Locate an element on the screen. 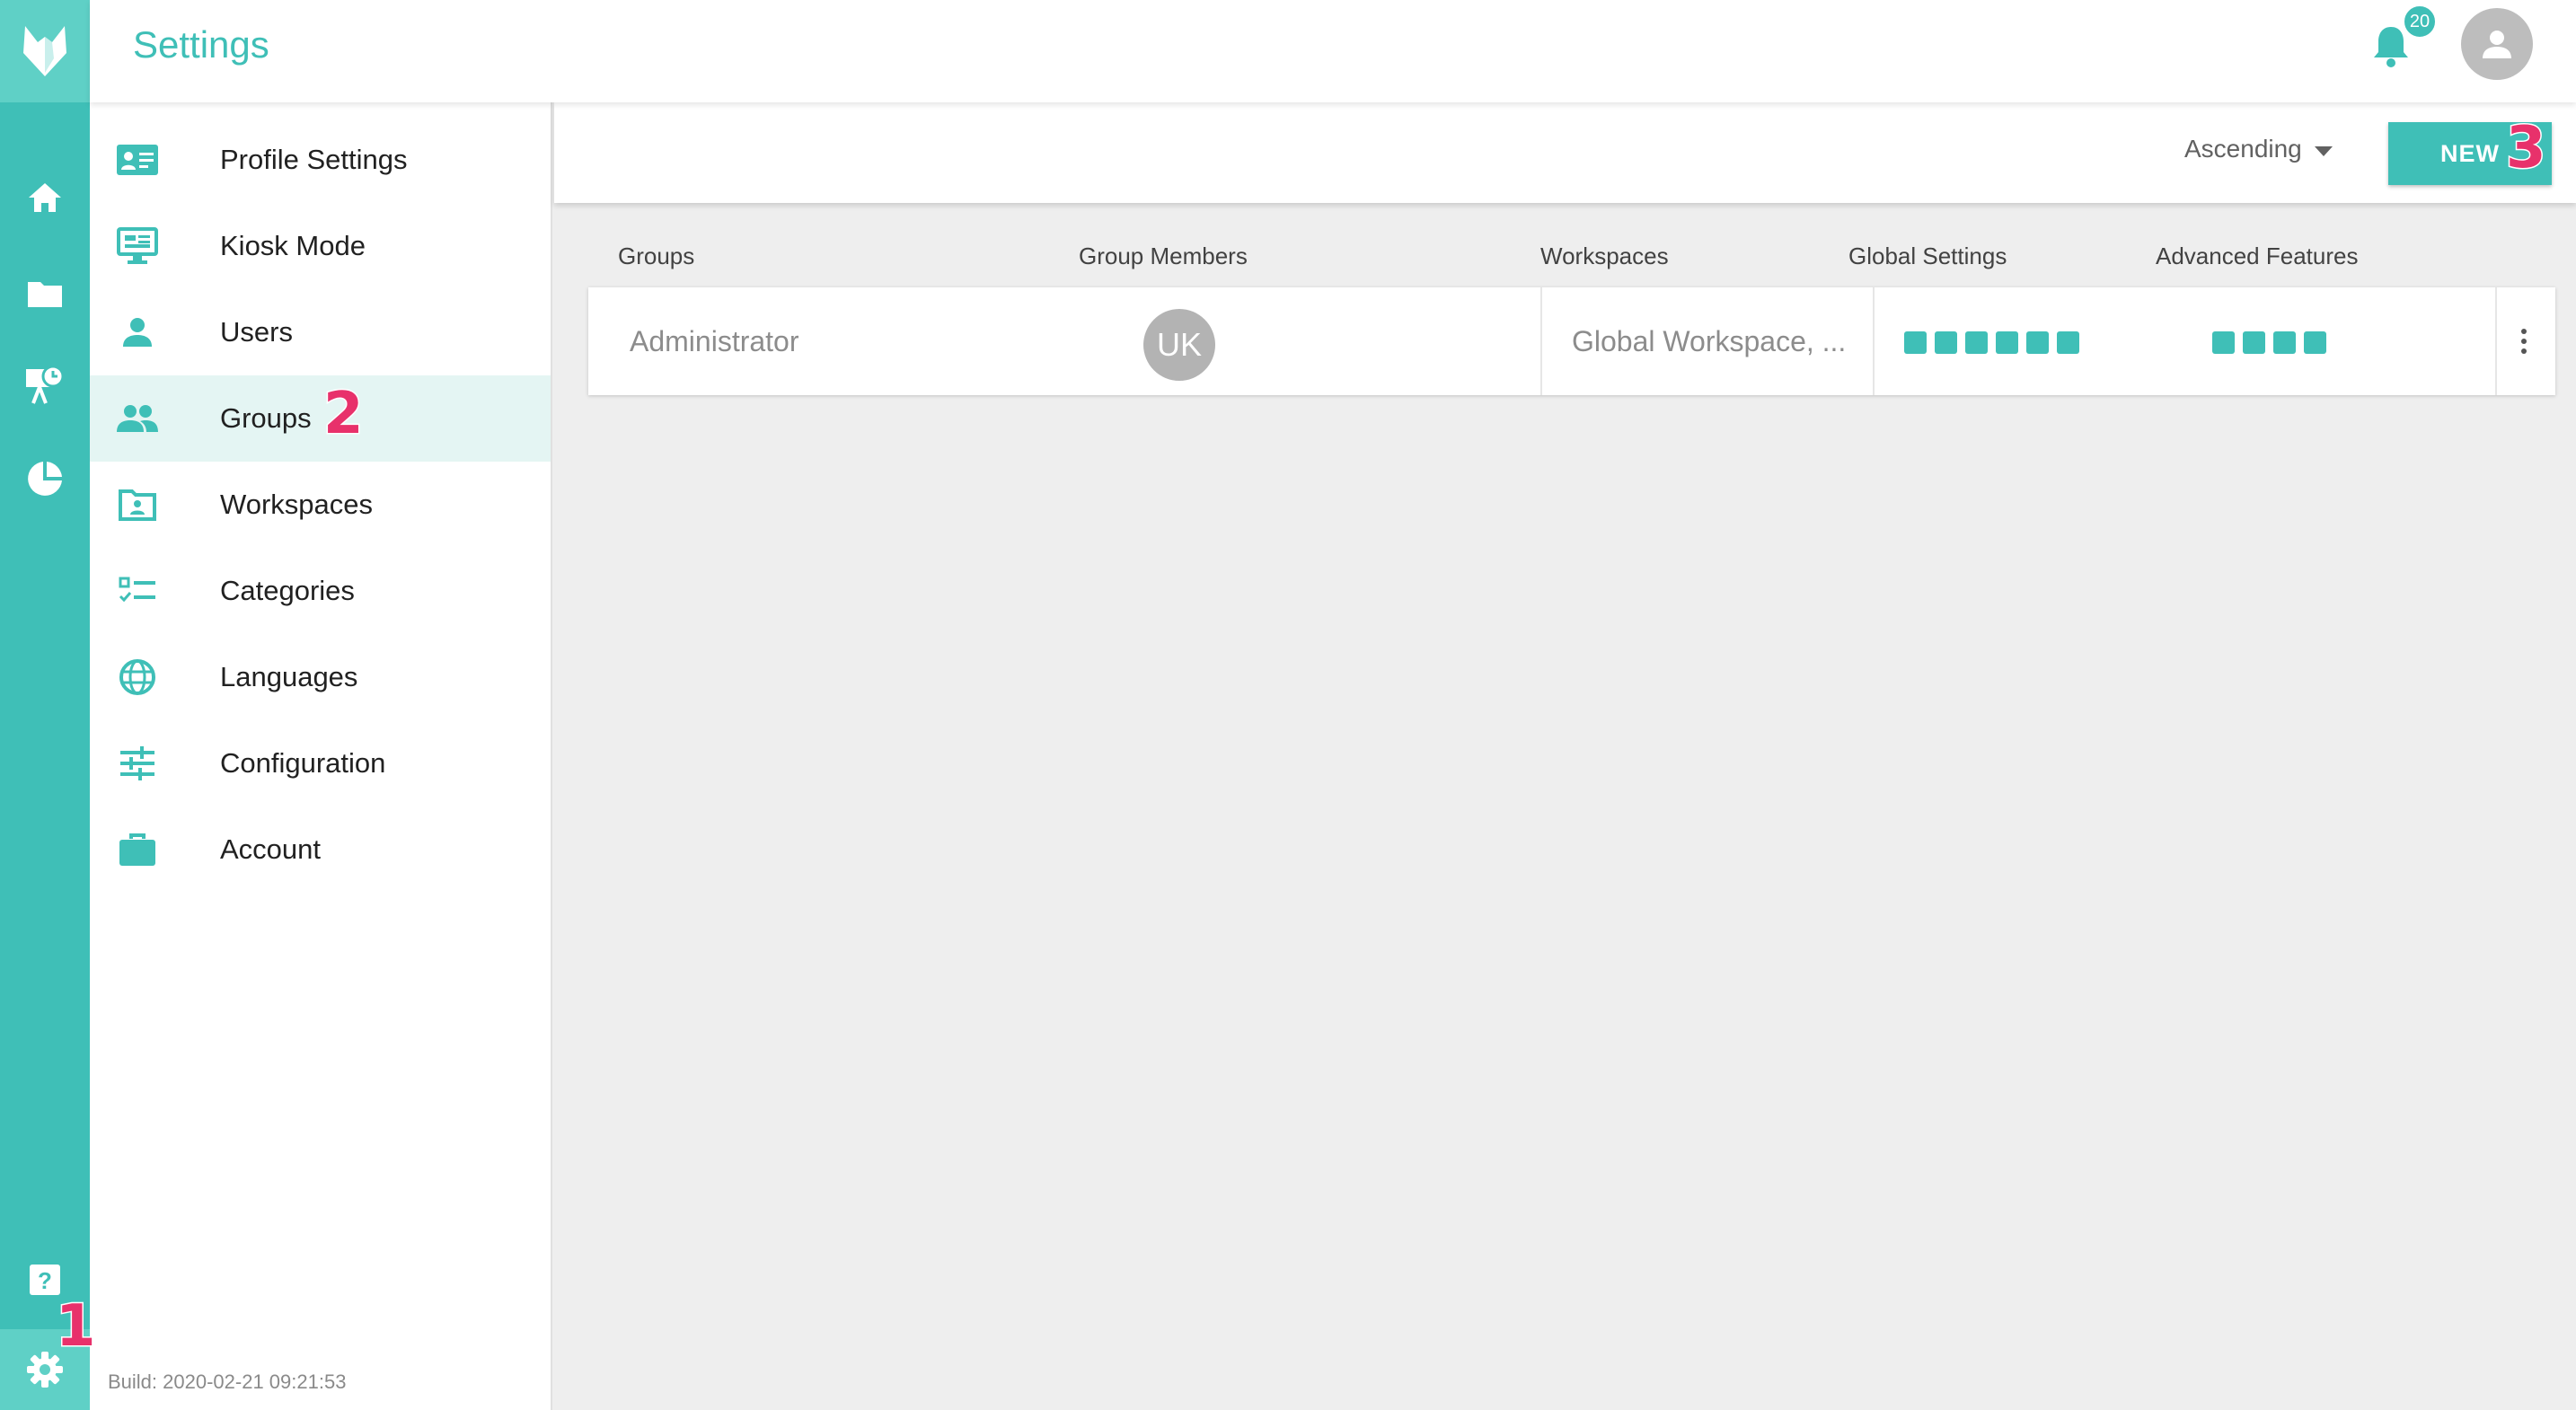 The image size is (2576, 1410). monitor-icon is located at coordinates (137, 246).